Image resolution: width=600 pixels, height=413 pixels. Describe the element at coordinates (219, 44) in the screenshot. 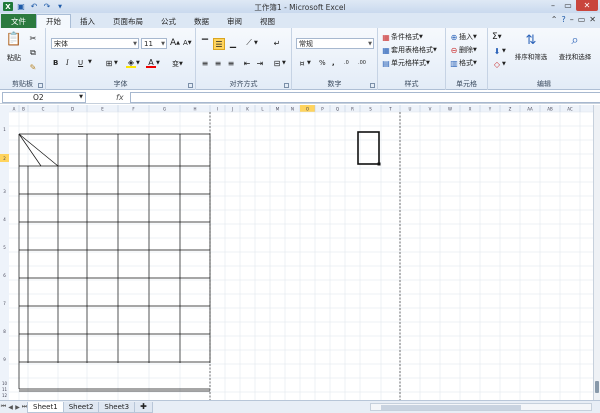

I see `align-middle-button: ☰` at that location.